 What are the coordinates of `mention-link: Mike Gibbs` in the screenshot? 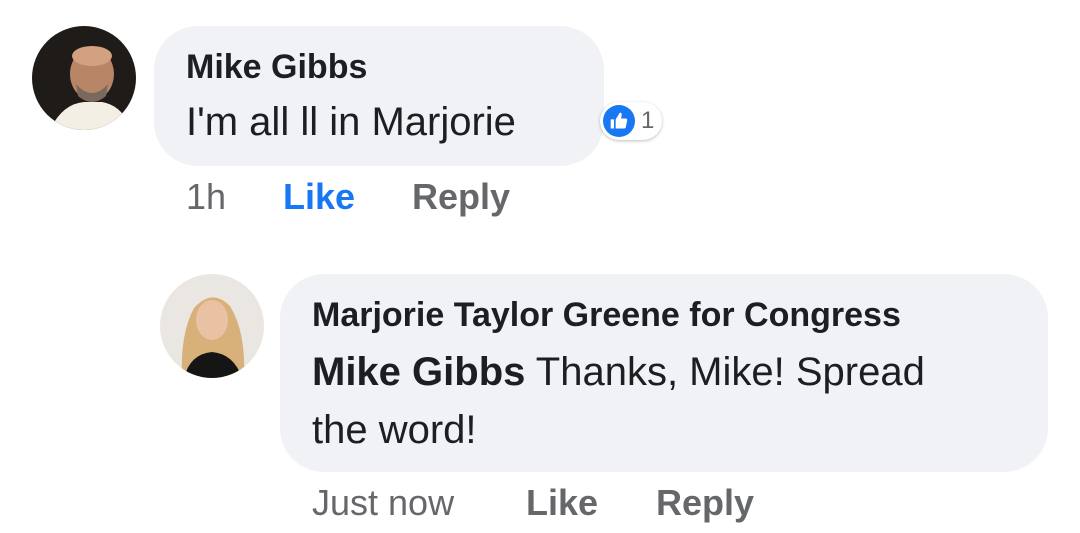 It's located at (418, 372).